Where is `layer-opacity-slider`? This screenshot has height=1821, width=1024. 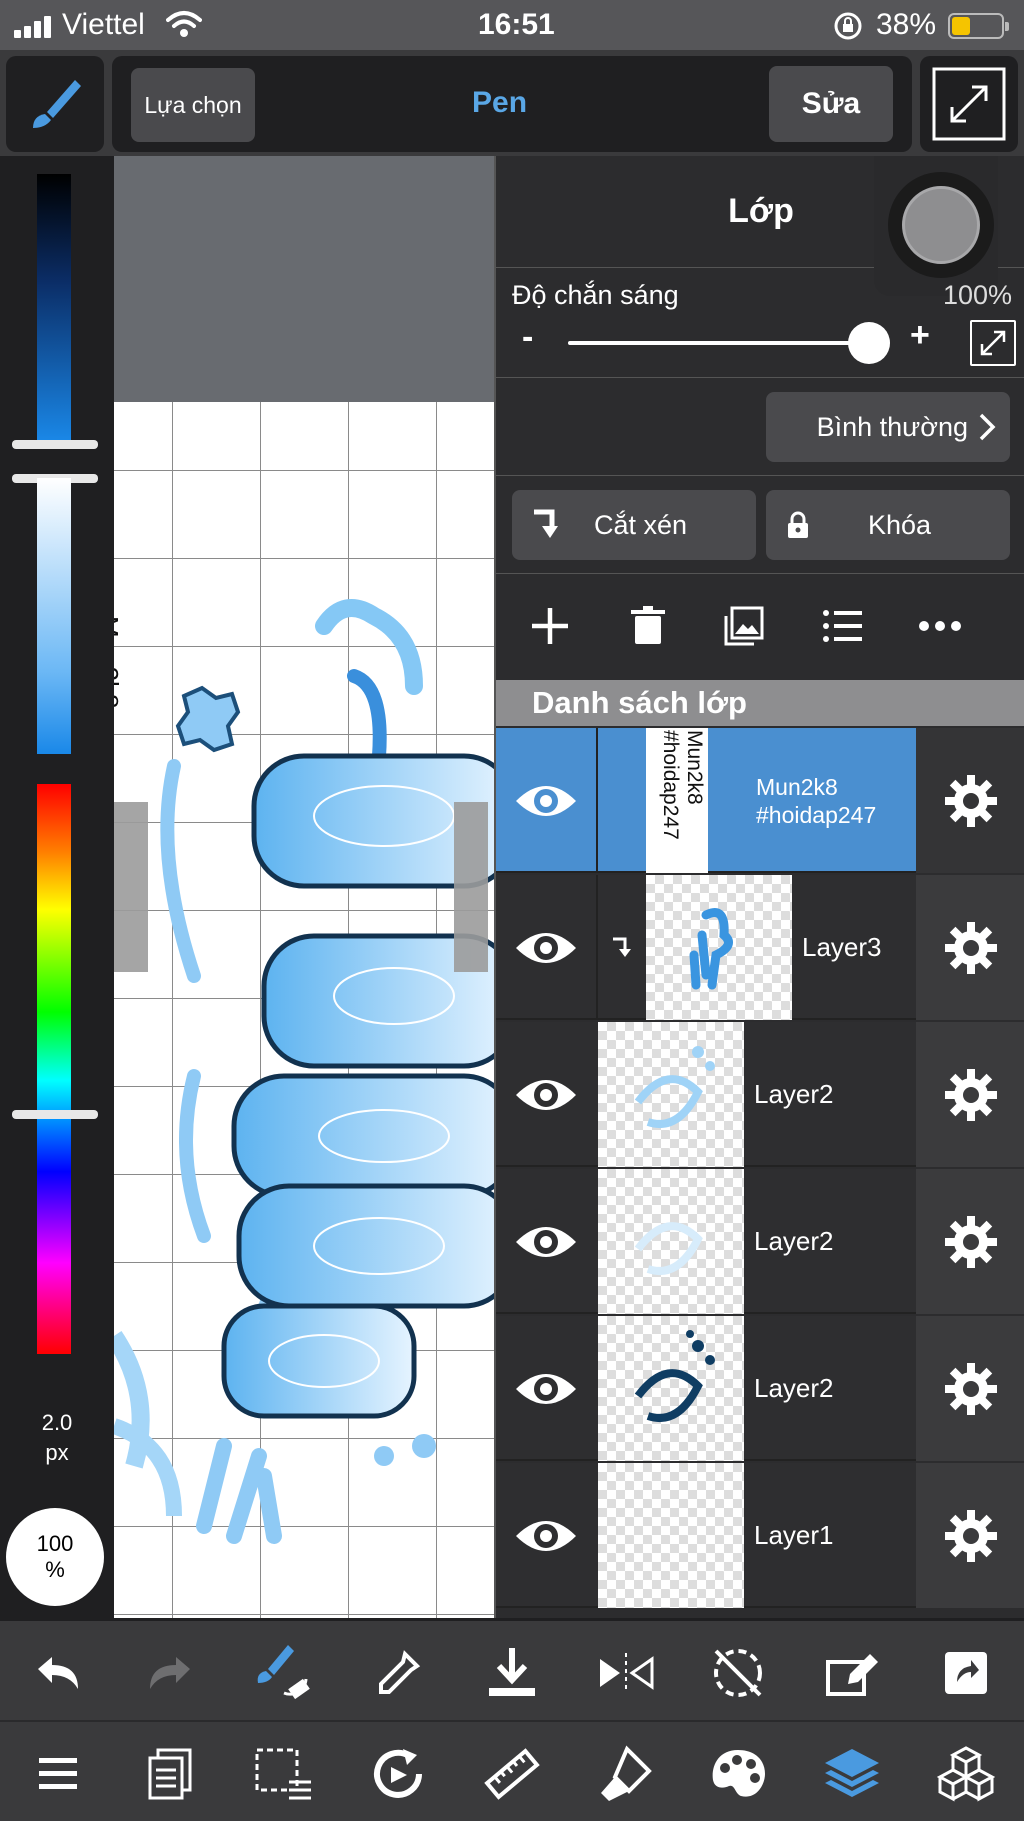
layer-opacity-slider is located at coordinates (718, 343).